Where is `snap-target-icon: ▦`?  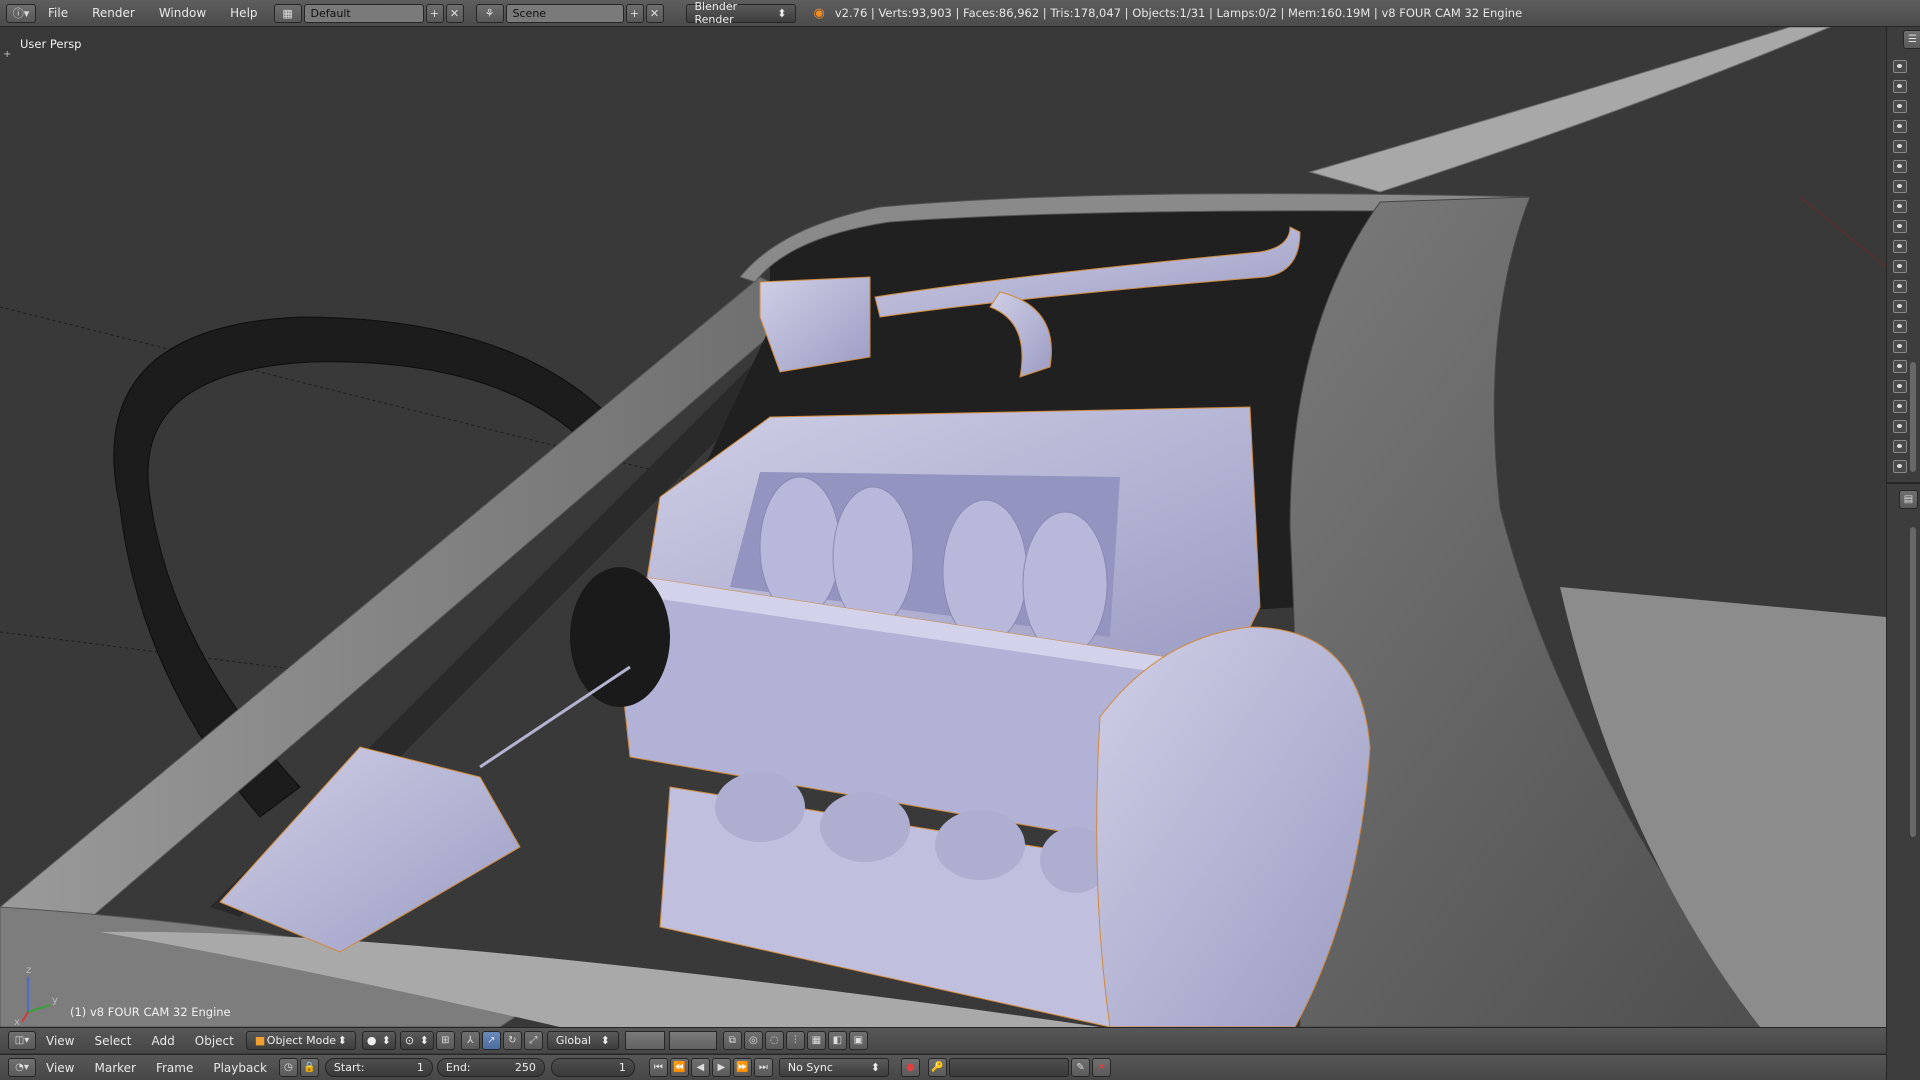 snap-target-icon: ▦ is located at coordinates (816, 1040).